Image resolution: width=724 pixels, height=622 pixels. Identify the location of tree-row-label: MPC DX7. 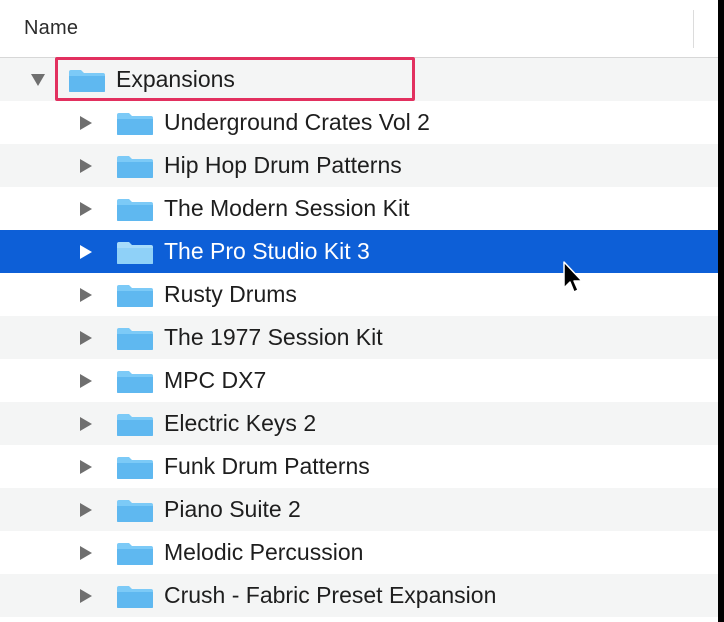
(215, 380).